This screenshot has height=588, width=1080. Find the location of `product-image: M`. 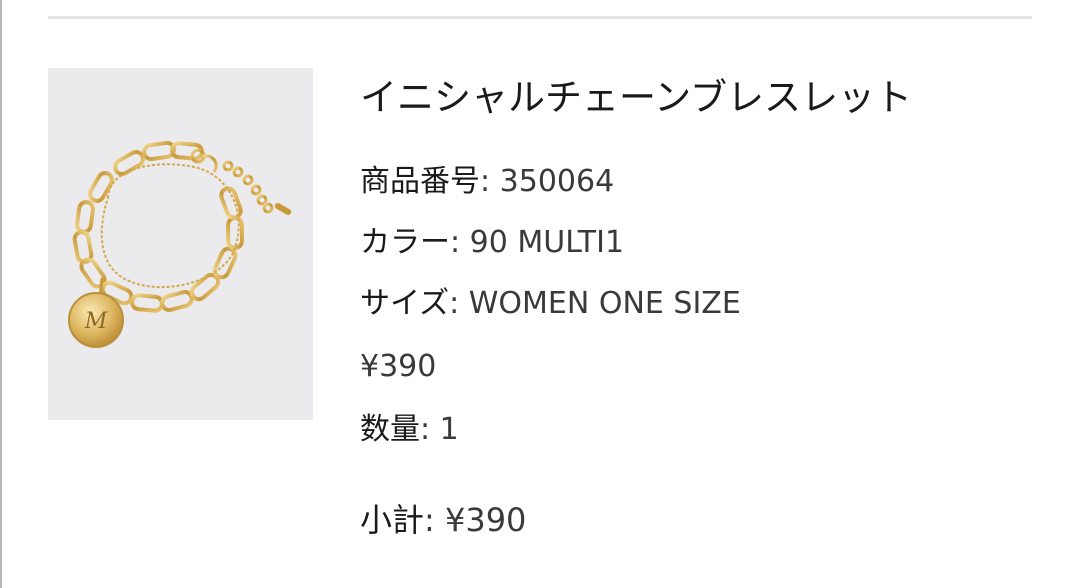

product-image: M is located at coordinates (180, 244).